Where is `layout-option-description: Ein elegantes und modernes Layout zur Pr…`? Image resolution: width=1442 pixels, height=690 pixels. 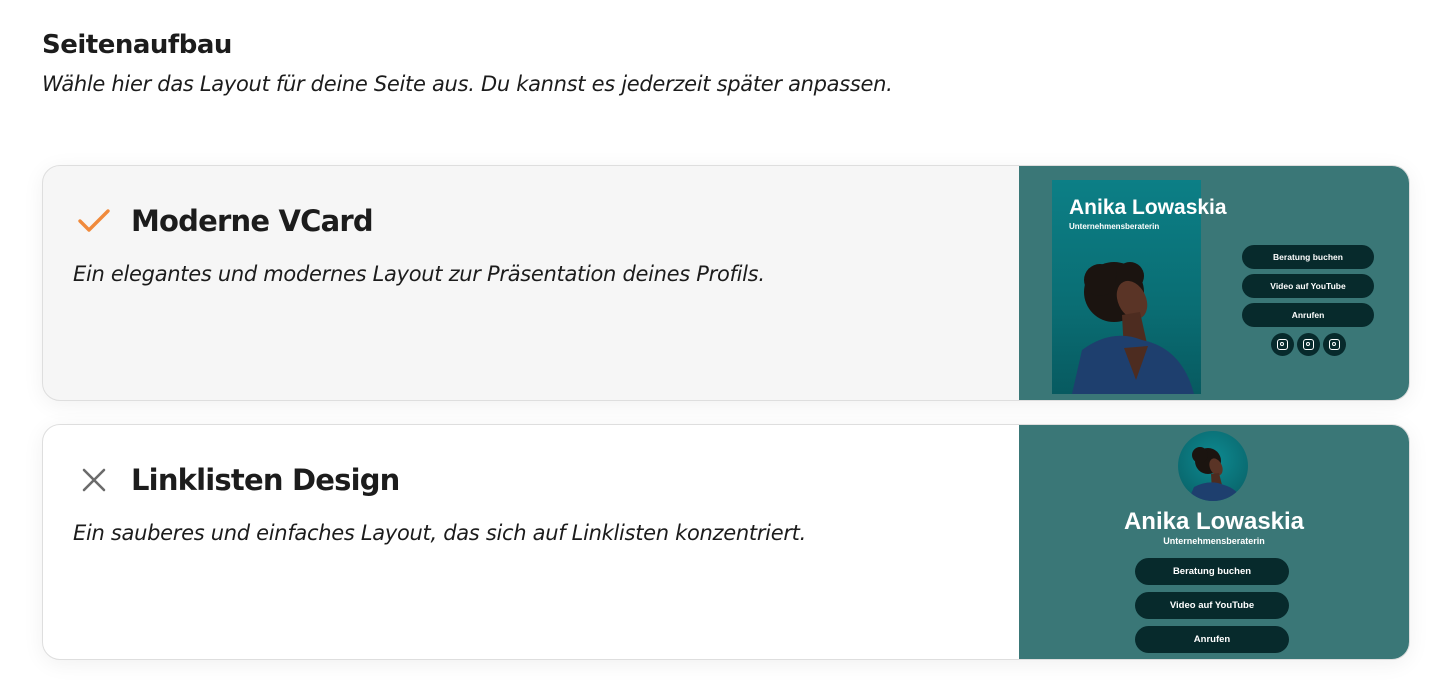
layout-option-description: Ein elegantes und modernes Layout zur Pr… is located at coordinates (419, 274).